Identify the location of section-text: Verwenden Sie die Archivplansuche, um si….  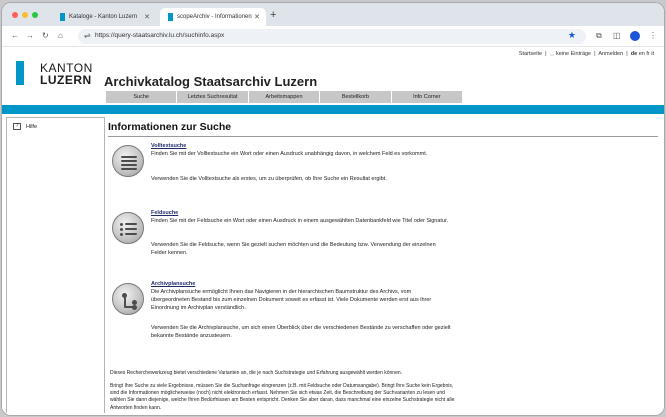
(301, 332).